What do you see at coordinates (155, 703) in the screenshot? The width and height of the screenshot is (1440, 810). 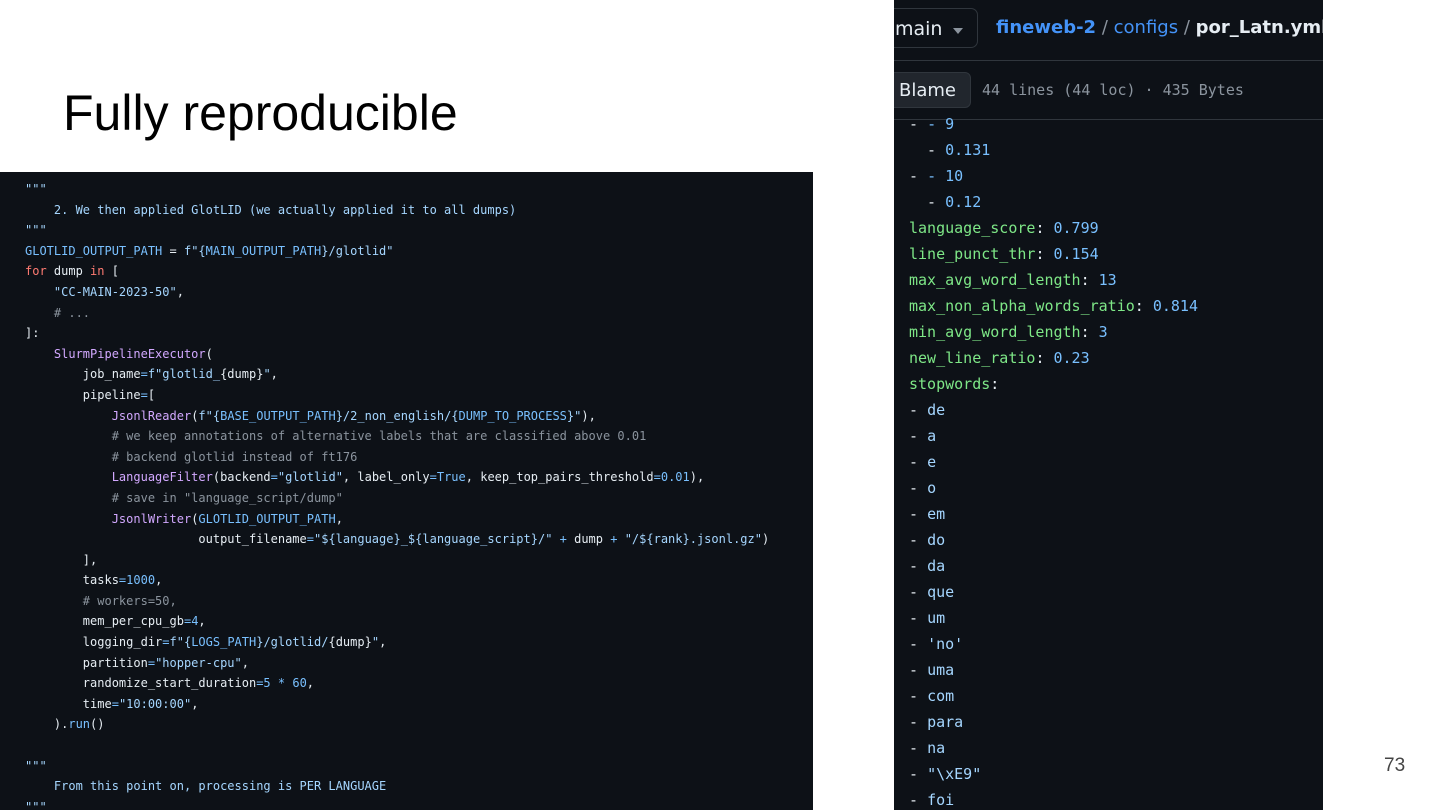 I see `code-token: "10:00:00"` at bounding box center [155, 703].